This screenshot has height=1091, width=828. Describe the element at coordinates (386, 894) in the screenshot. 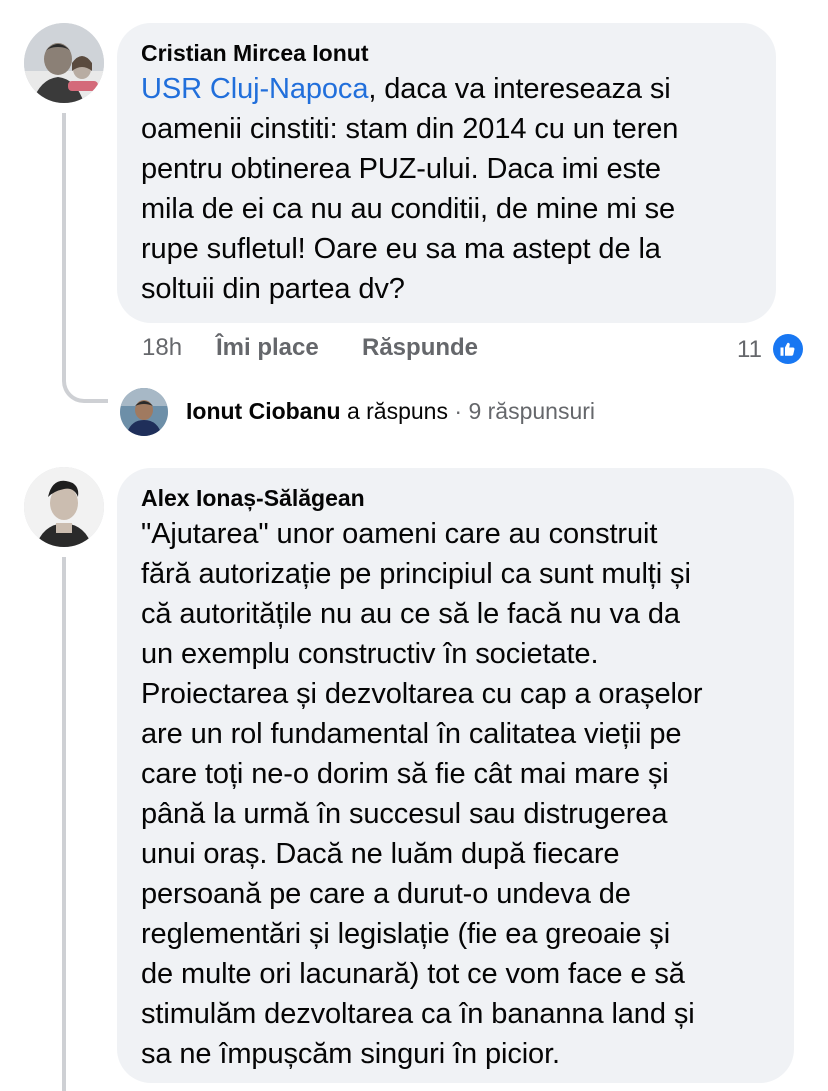

I see `comment-line: persoană pe care a durut-o undeva de` at that location.